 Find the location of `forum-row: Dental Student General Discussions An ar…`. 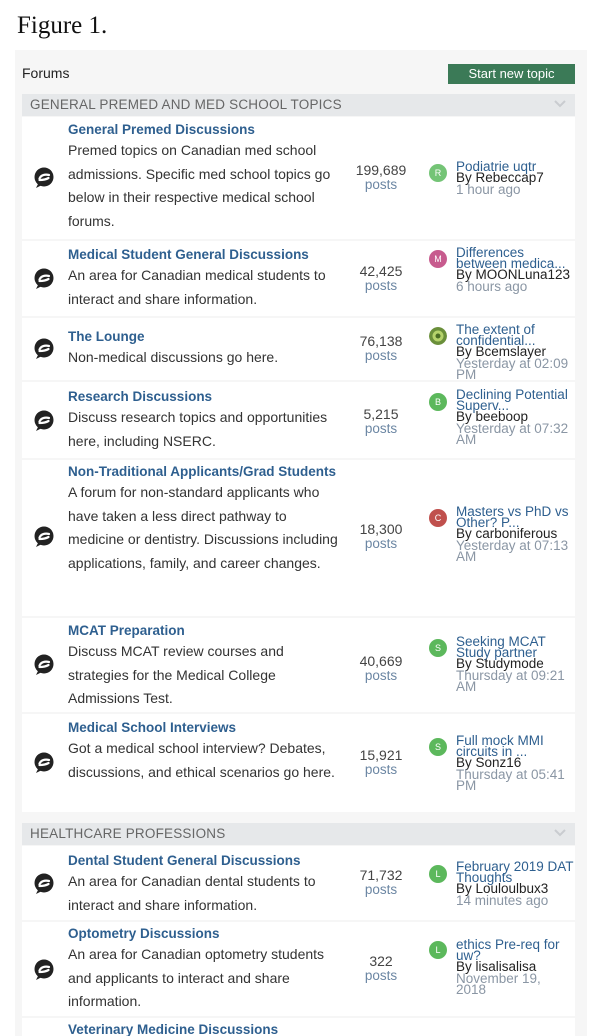

forum-row: Dental Student General Discussions An ar… is located at coordinates (298, 883).